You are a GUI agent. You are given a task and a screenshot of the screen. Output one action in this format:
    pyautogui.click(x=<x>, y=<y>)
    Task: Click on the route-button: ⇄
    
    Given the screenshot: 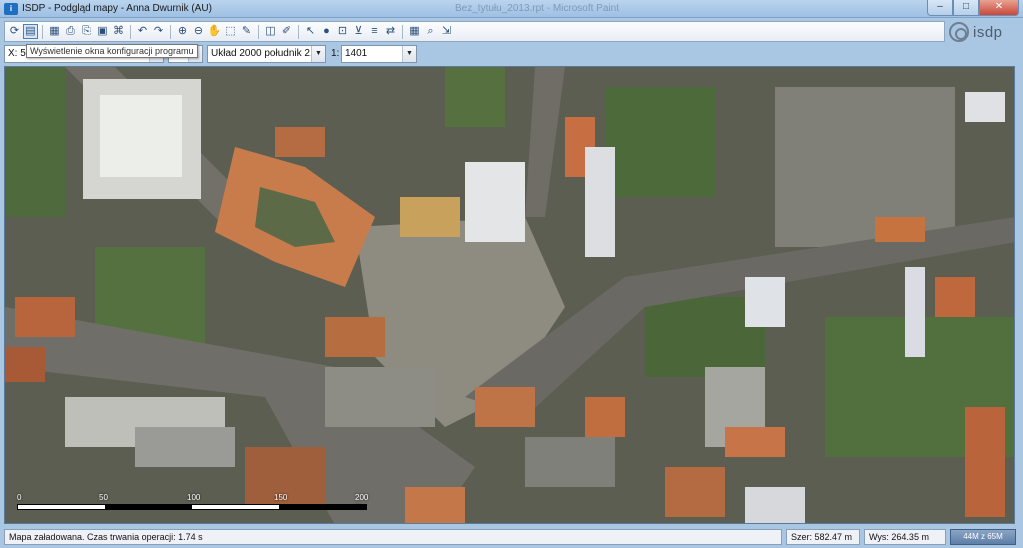 What is the action you would take?
    pyautogui.click(x=390, y=31)
    